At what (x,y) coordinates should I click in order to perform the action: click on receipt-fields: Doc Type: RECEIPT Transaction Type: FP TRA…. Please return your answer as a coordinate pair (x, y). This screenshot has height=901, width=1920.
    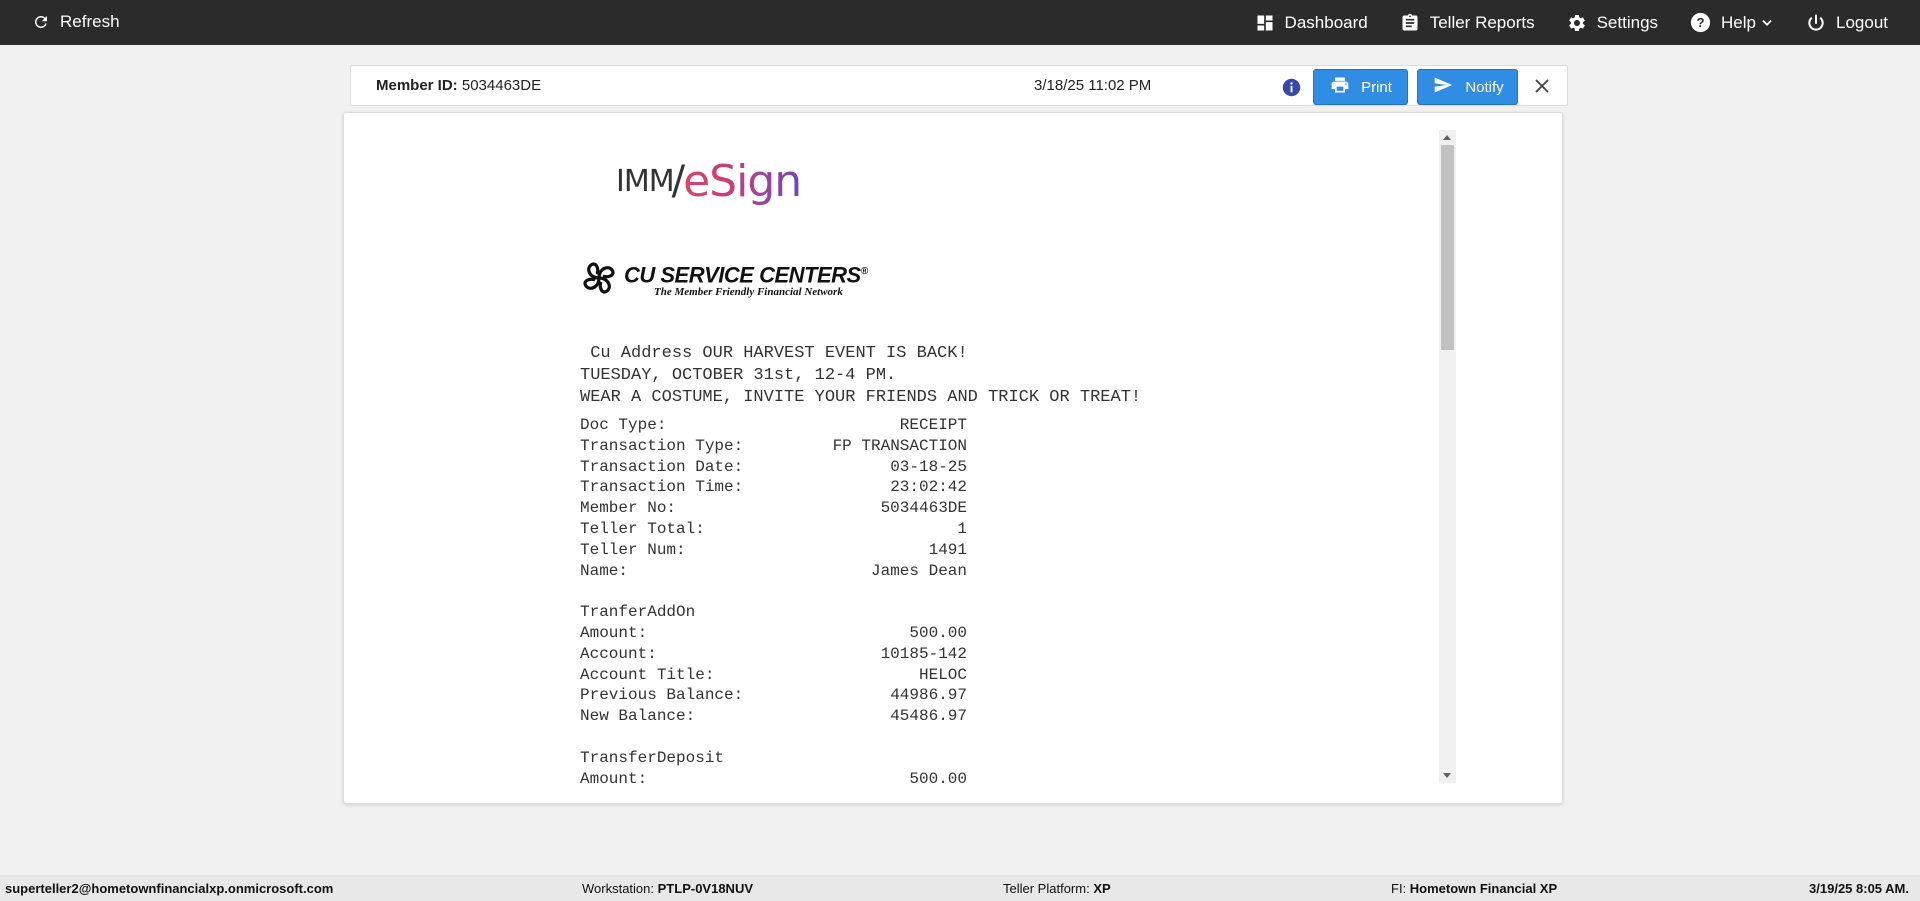
    Looking at the image, I should click on (773, 602).